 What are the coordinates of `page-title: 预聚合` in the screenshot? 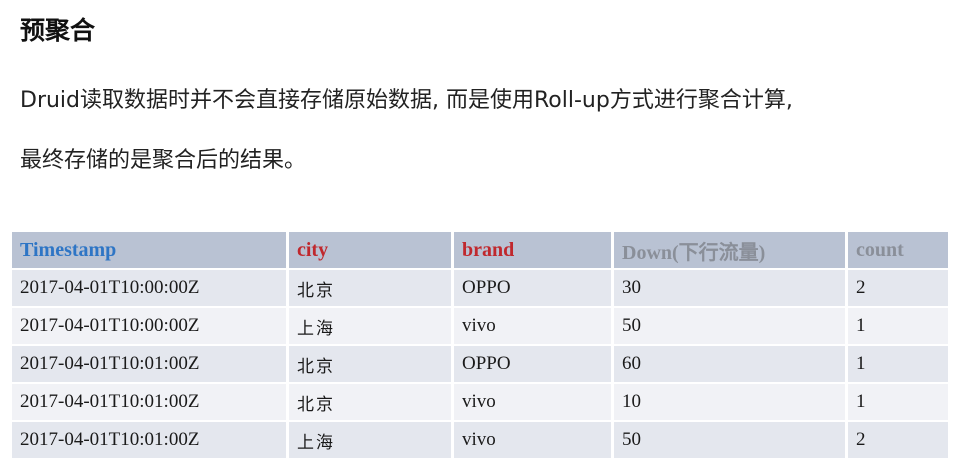 It's located at (58, 30).